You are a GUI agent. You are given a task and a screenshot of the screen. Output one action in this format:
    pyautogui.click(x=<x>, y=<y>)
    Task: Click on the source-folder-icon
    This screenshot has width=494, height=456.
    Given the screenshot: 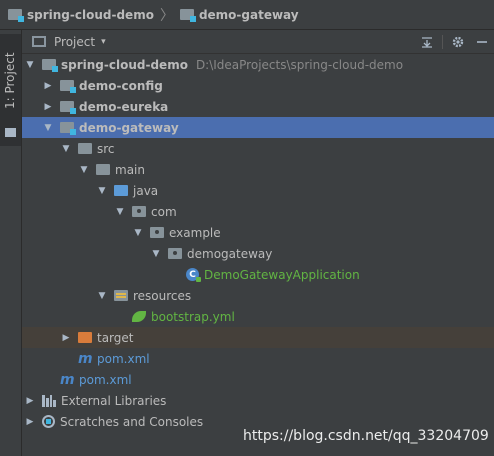 What is the action you would take?
    pyautogui.click(x=121, y=190)
    